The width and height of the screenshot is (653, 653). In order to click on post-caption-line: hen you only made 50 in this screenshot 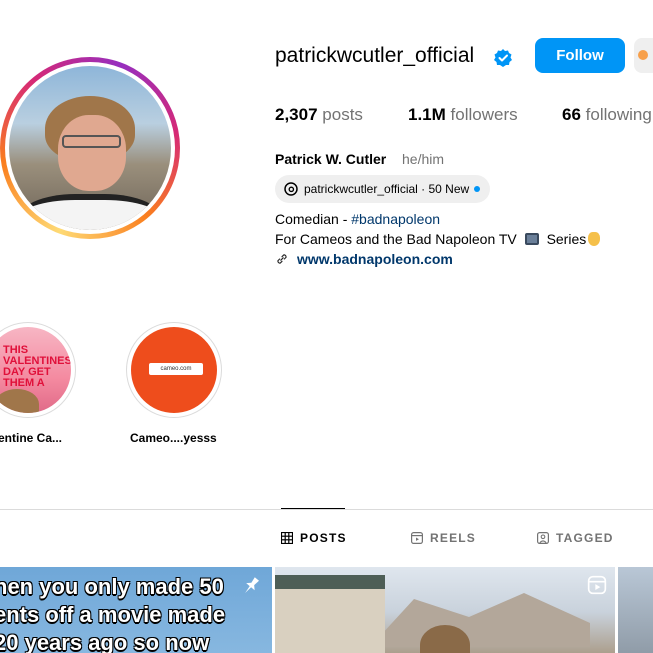, I will do `click(112, 586)`.